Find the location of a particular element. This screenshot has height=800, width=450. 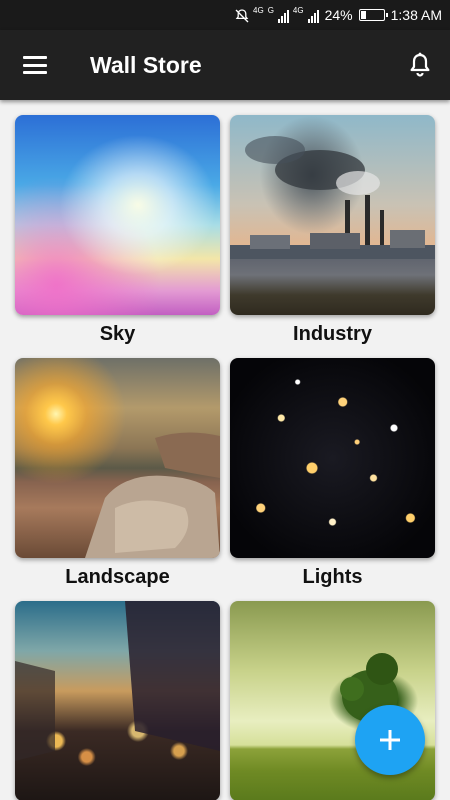

category-card-lights: Lights is located at coordinates (332, 475).